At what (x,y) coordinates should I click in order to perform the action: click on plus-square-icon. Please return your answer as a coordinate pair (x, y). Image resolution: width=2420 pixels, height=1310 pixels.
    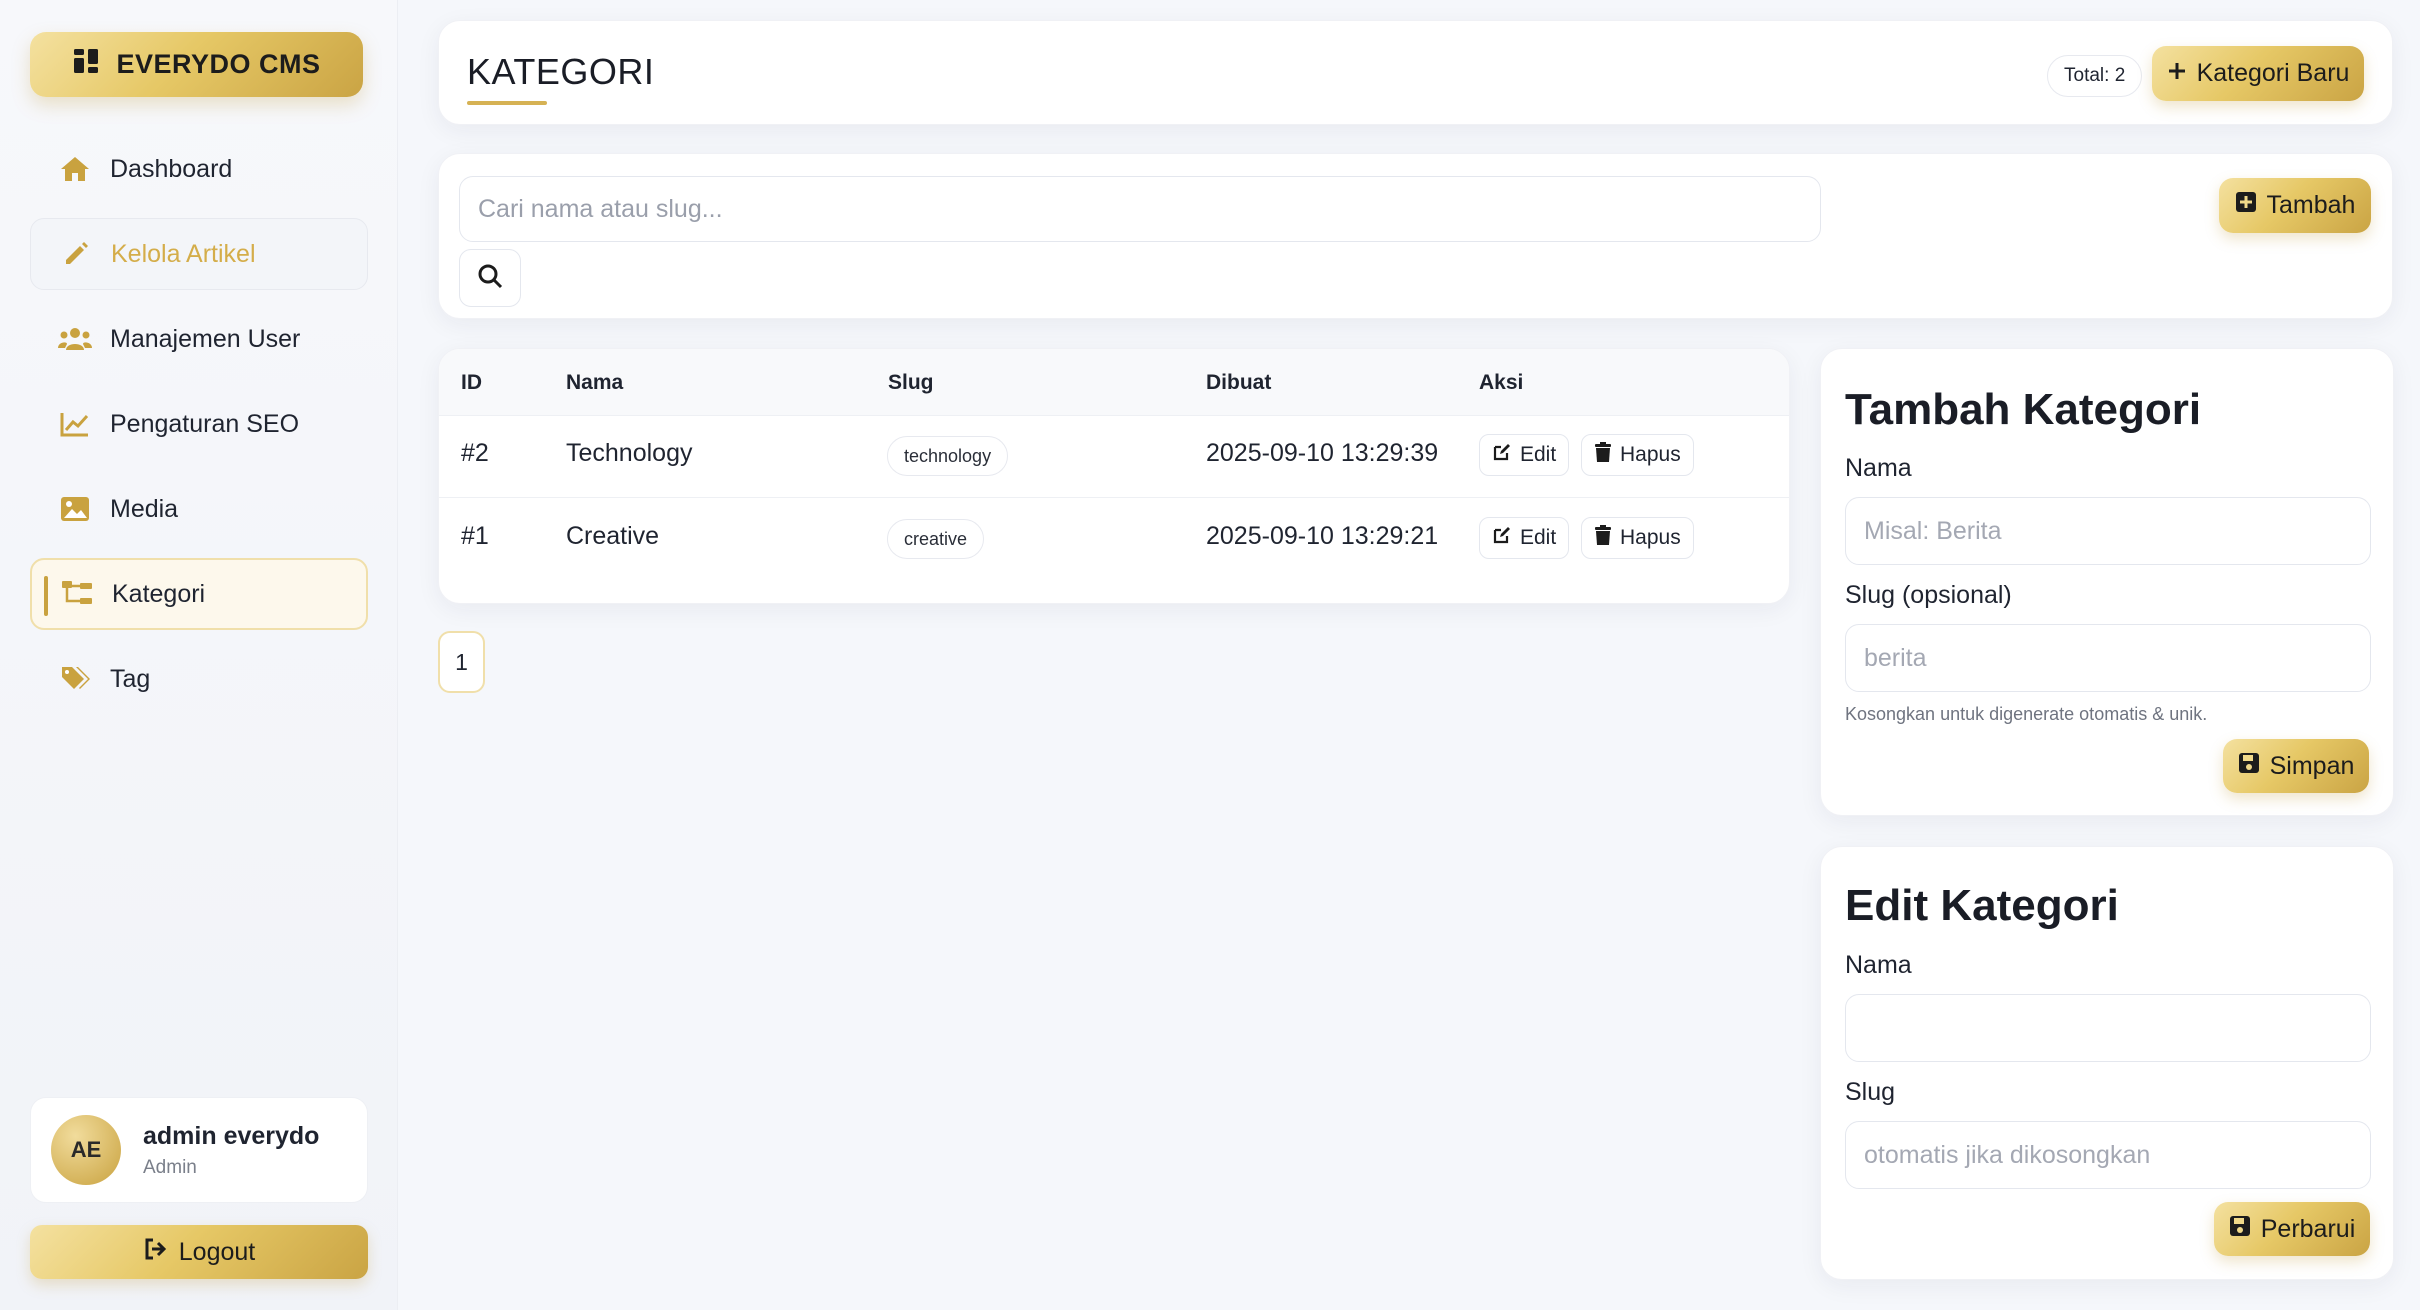
    Looking at the image, I should click on (2246, 205).